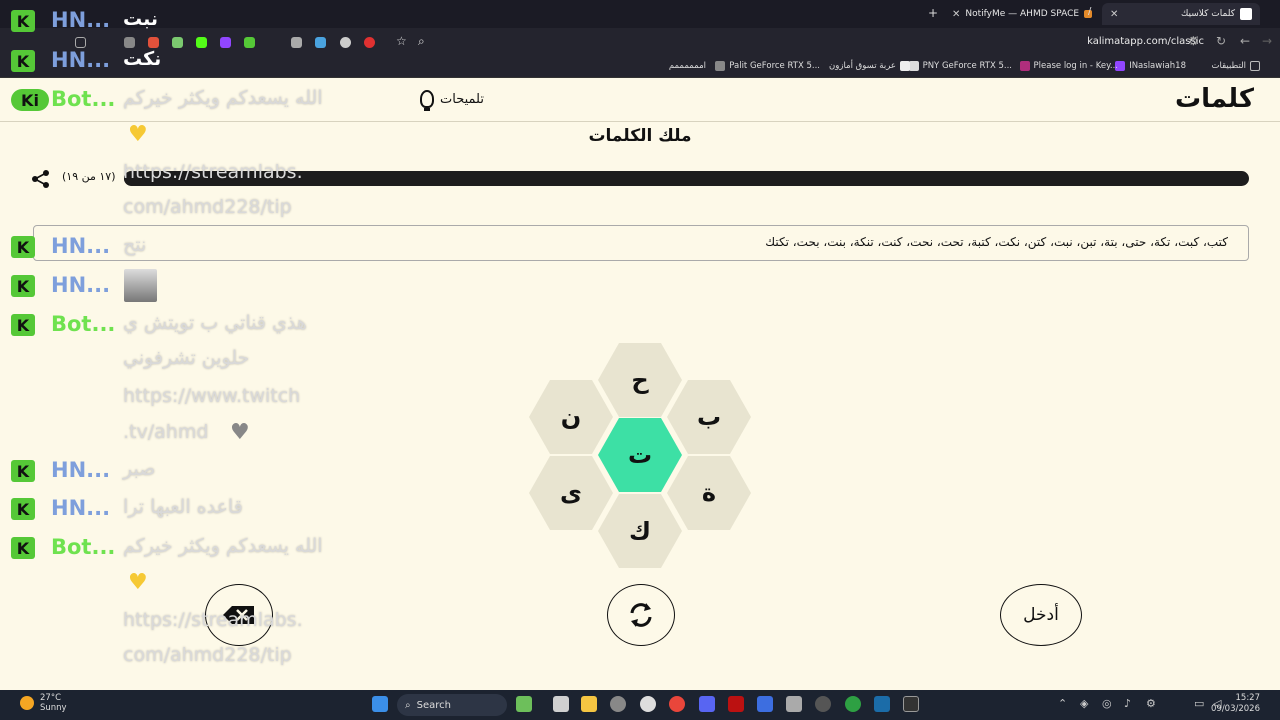 Image resolution: width=1280 pixels, height=720 pixels. I want to click on shuffle-button, so click(641, 615).